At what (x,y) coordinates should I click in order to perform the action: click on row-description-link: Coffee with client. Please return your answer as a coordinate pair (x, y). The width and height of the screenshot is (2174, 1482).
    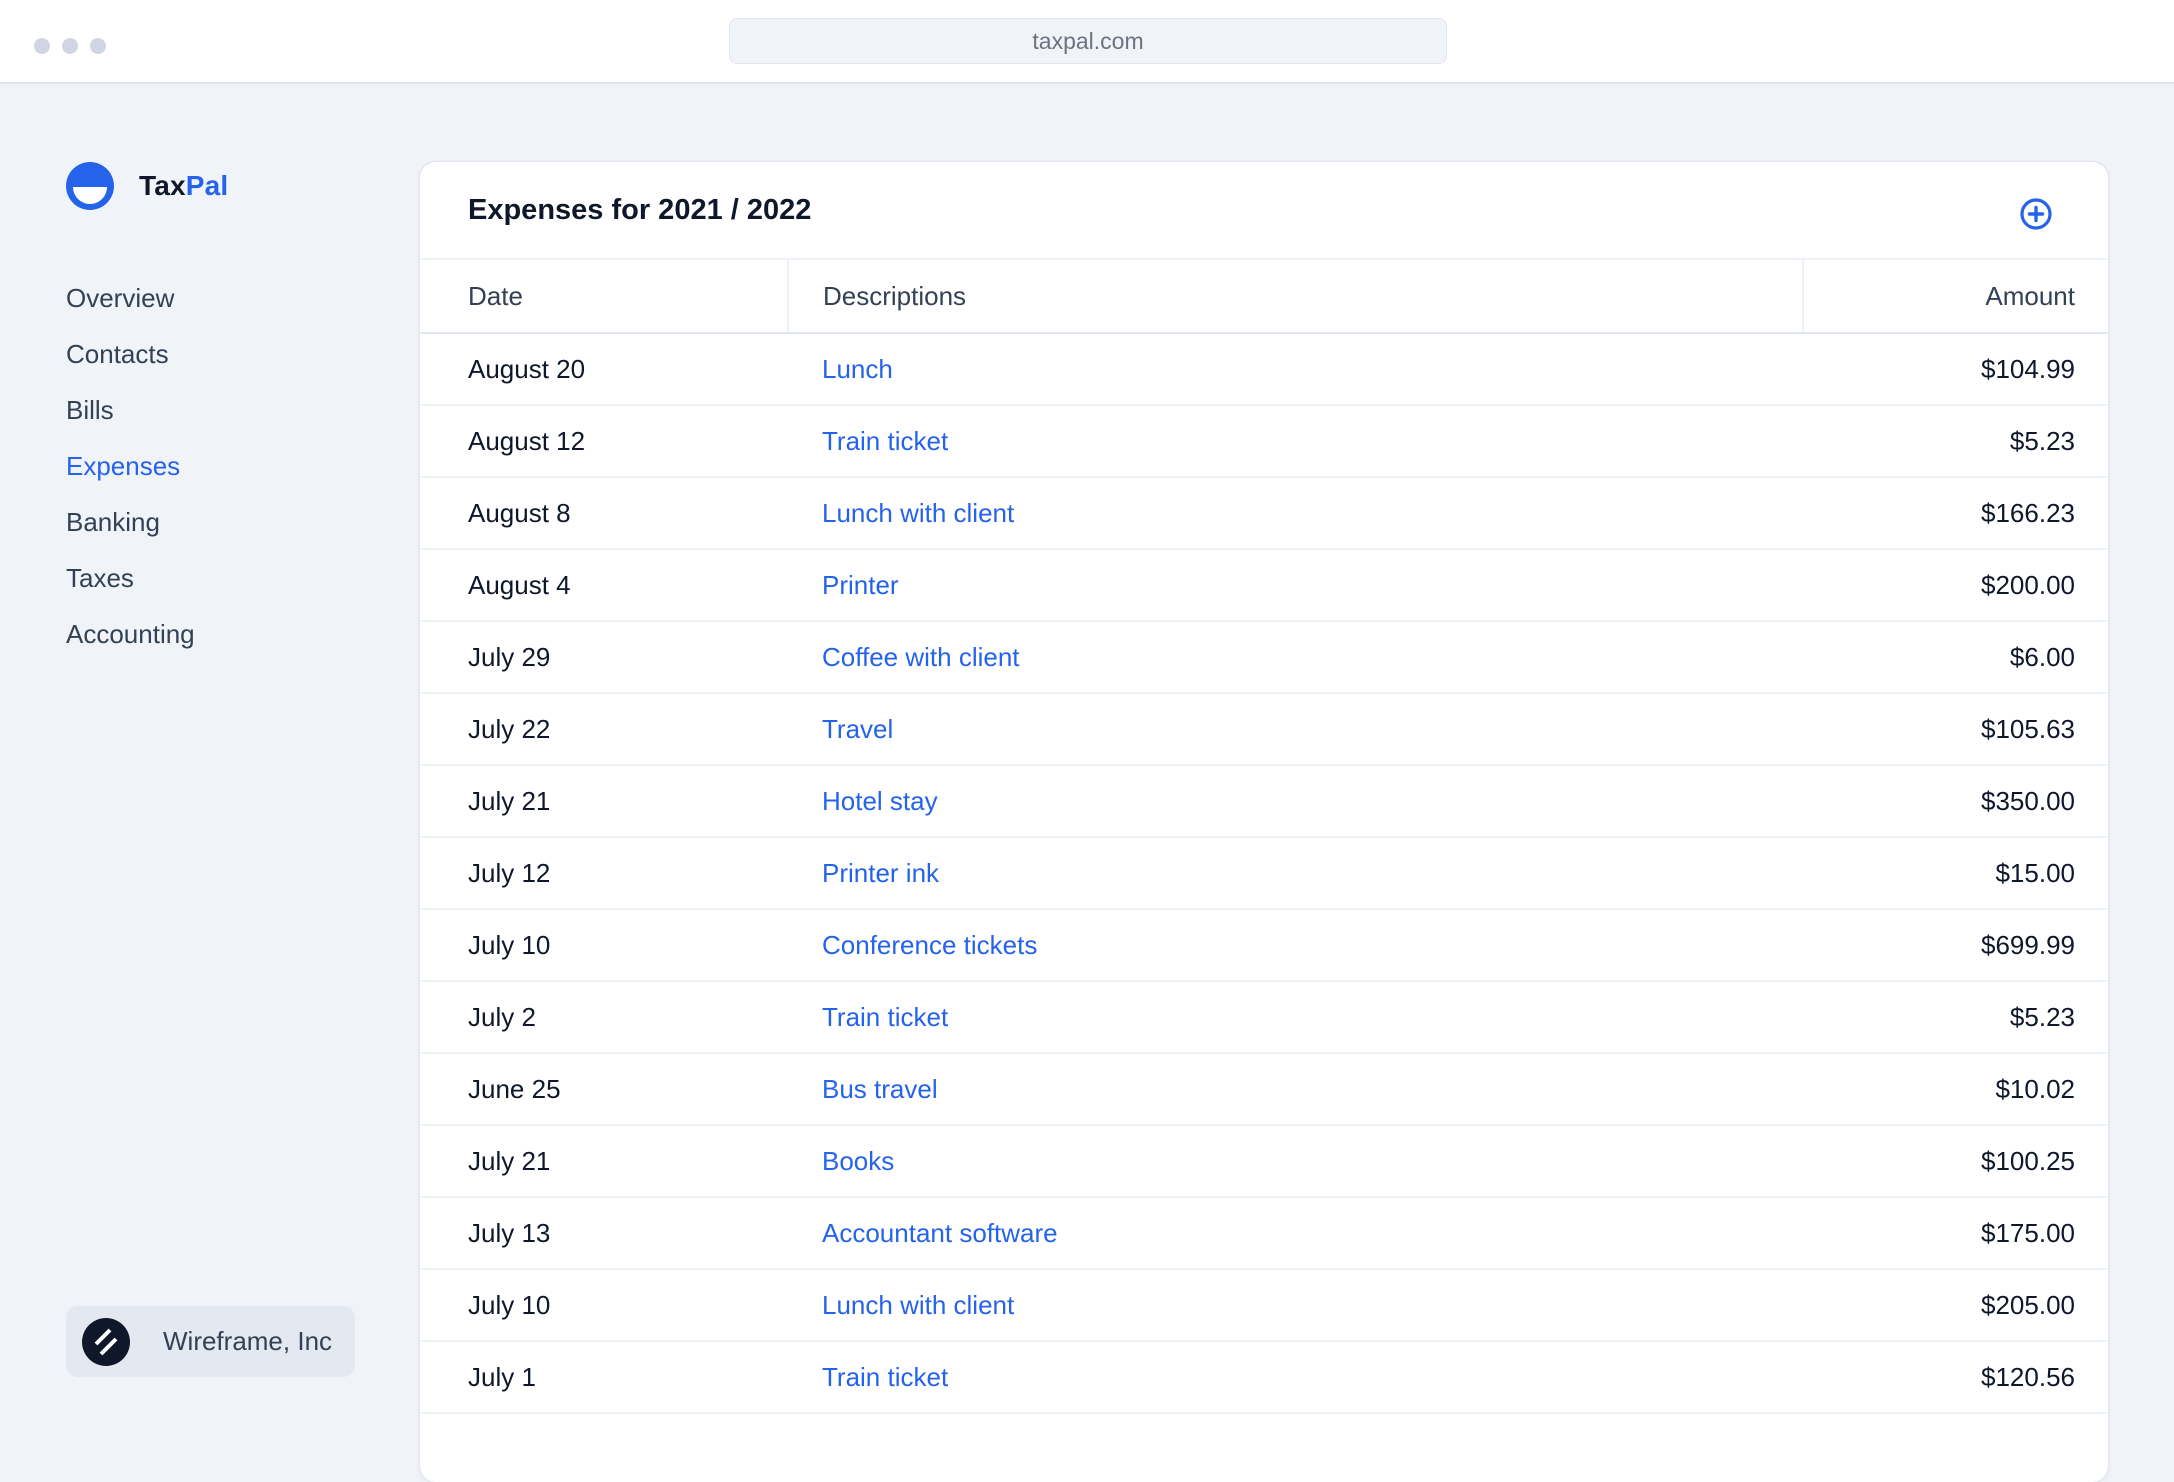
    Looking at the image, I should click on (921, 657).